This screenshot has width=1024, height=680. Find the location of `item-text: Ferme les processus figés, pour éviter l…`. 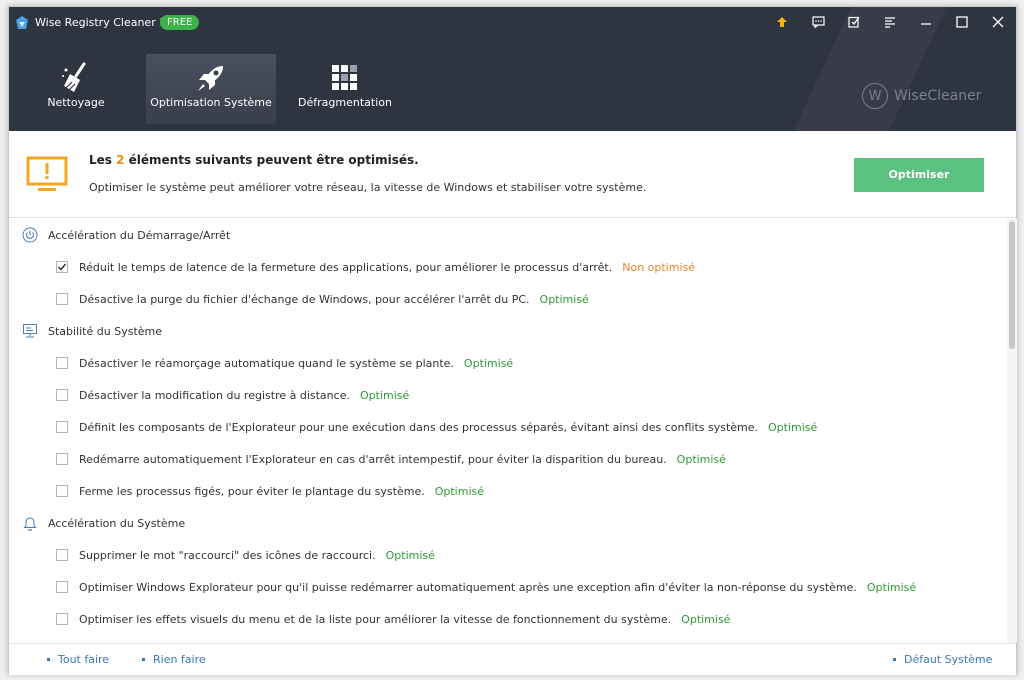

item-text: Ferme les processus figés, pour éviter l… is located at coordinates (252, 491).